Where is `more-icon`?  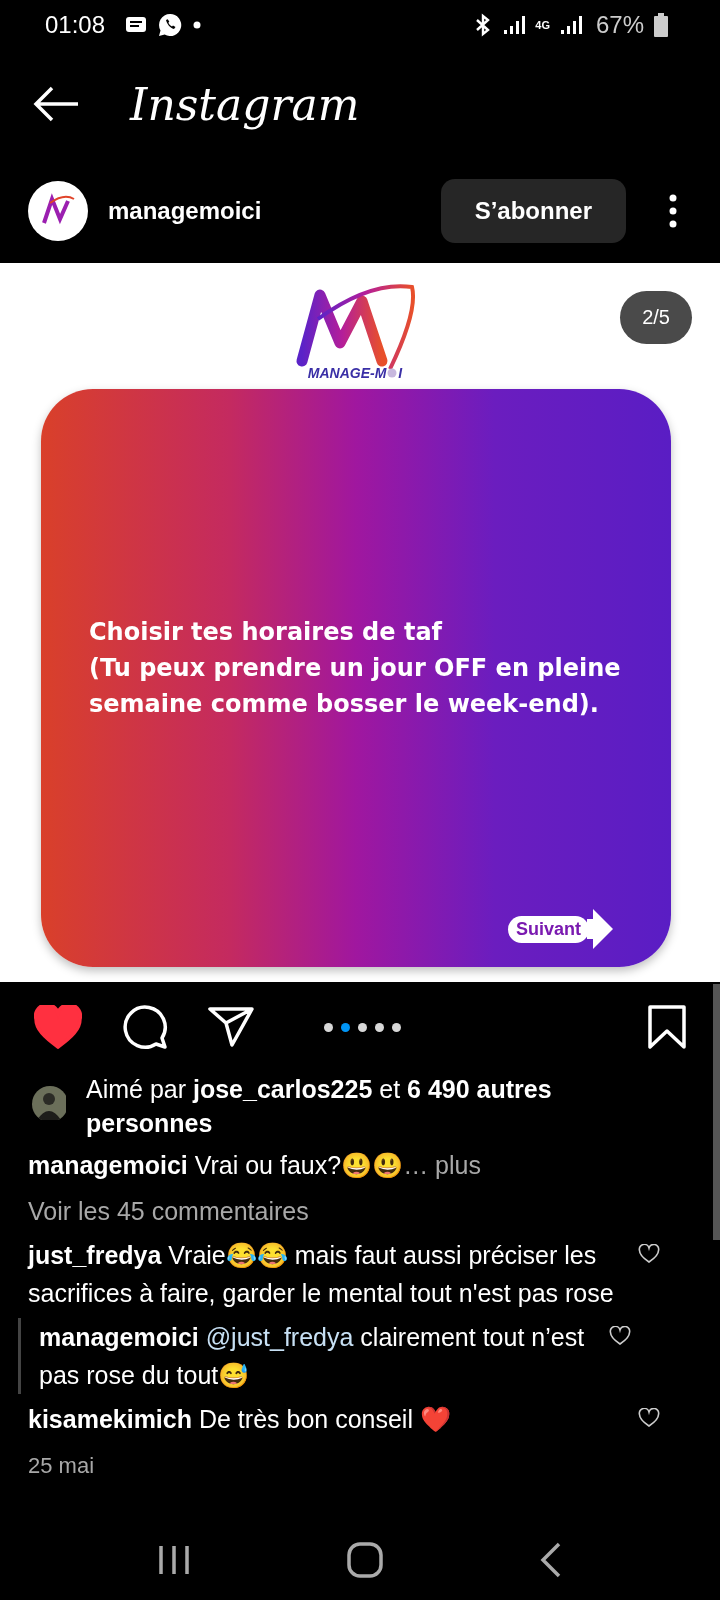 more-icon is located at coordinates (673, 210).